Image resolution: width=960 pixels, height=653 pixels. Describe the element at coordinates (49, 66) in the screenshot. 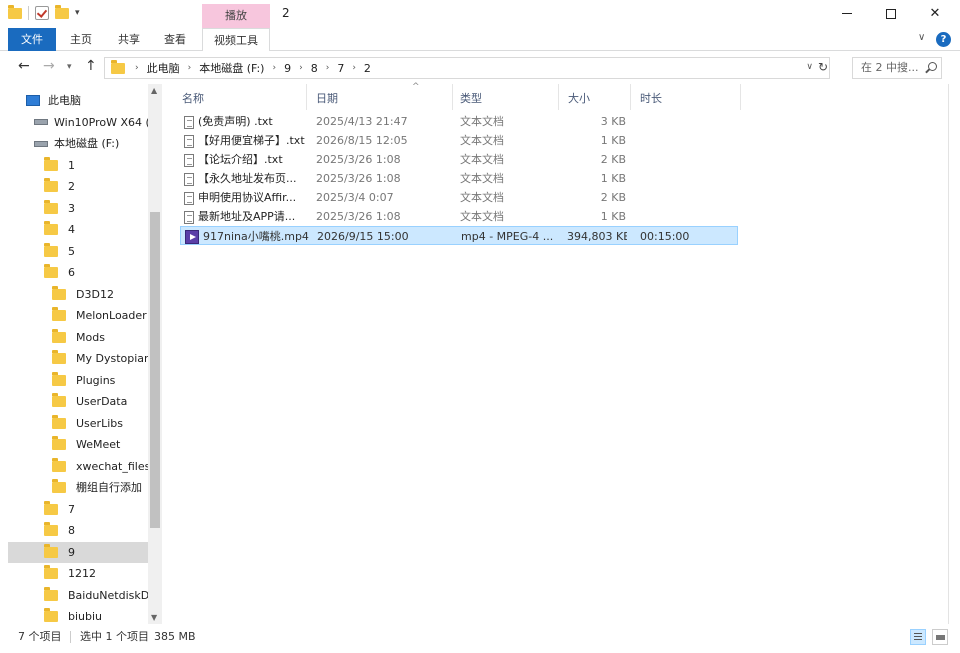

I see `forward-arrow-icon: →` at that location.